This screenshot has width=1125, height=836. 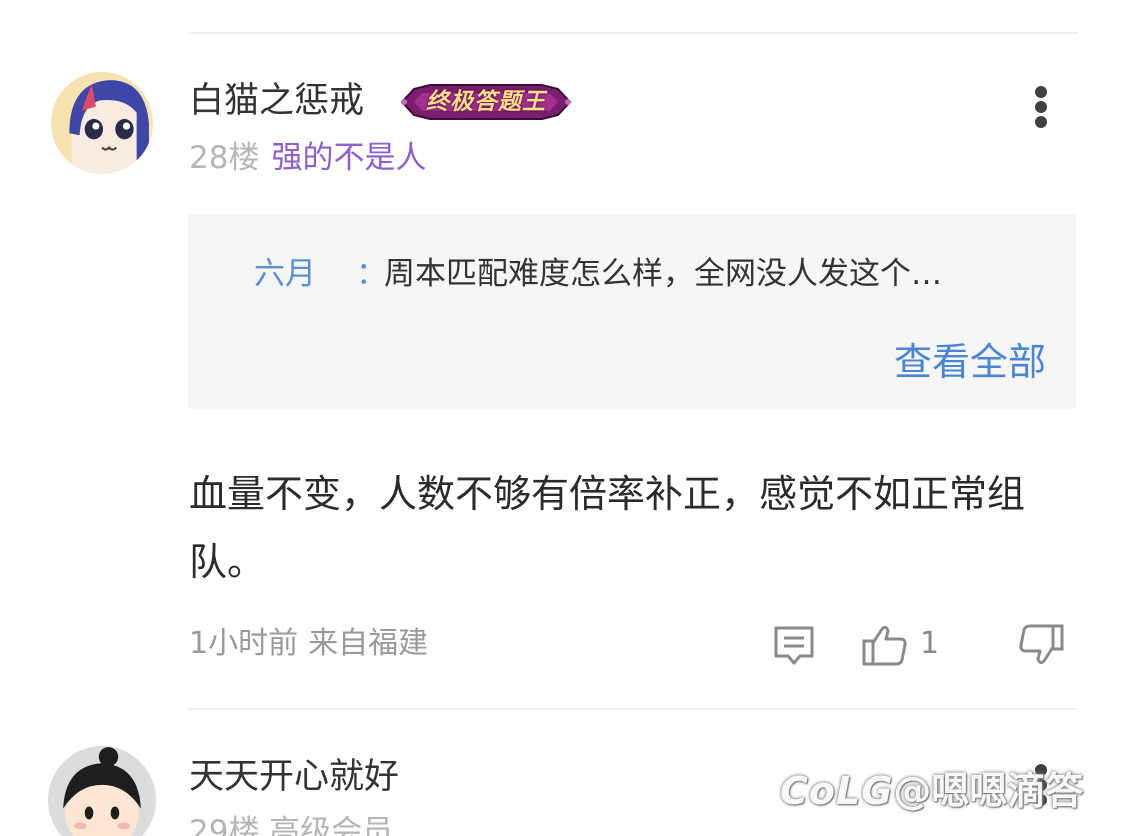 What do you see at coordinates (1042, 105) in the screenshot?
I see `more-options-button` at bounding box center [1042, 105].